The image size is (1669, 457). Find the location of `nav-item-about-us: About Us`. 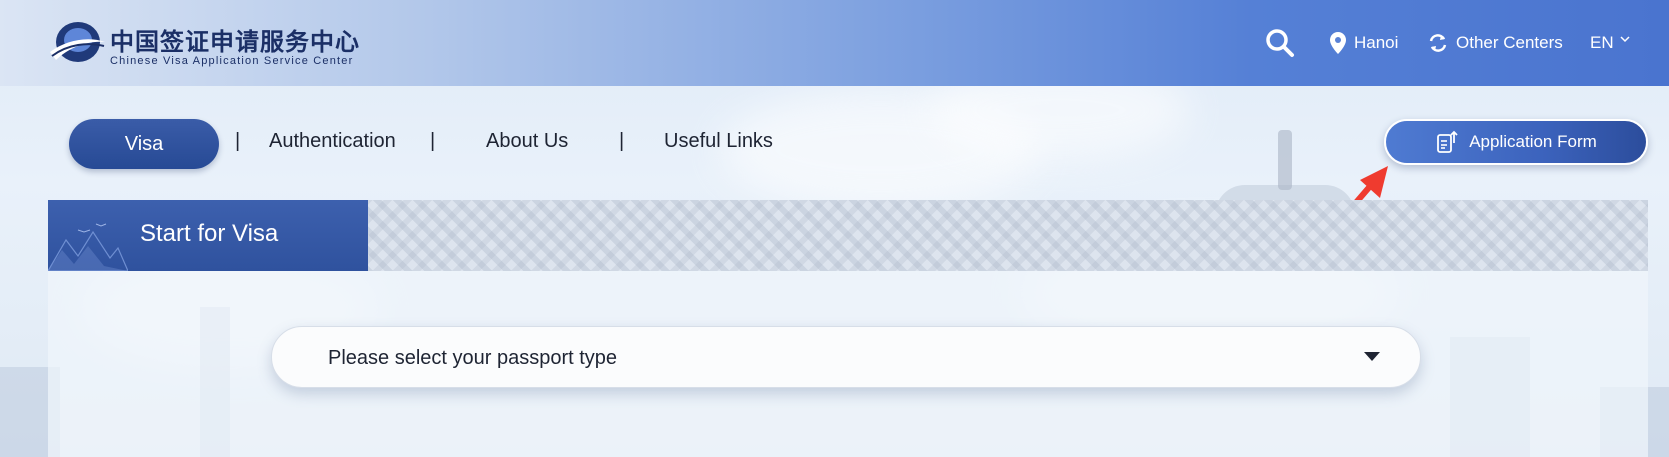

nav-item-about-us: About Us is located at coordinates (527, 141).